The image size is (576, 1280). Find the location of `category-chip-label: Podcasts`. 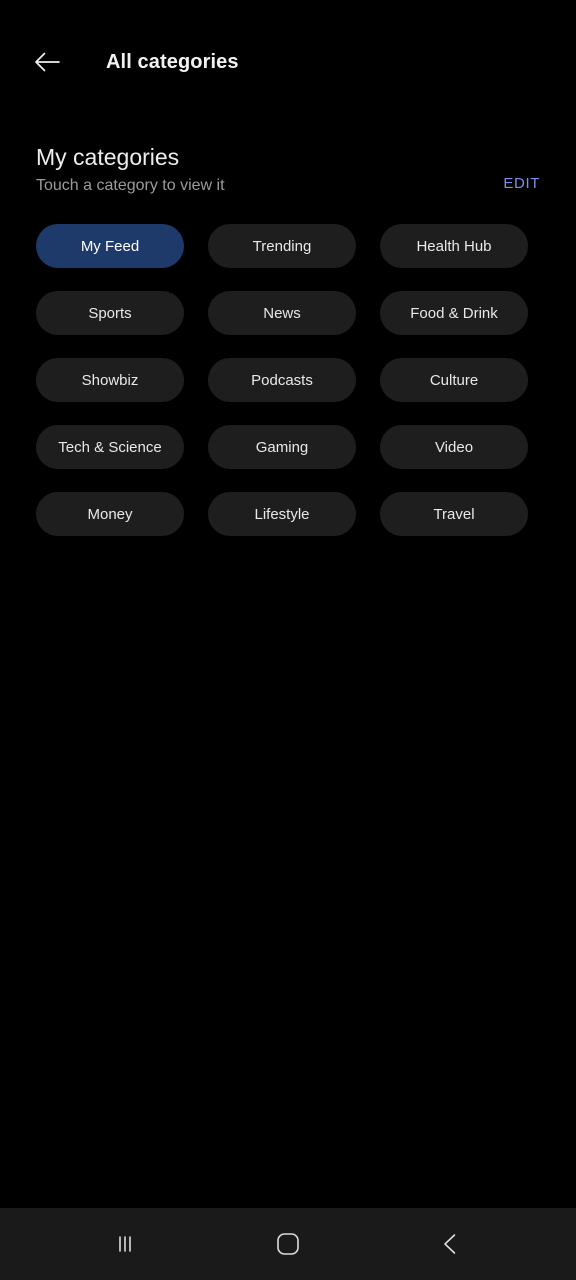

category-chip-label: Podcasts is located at coordinates (282, 380).